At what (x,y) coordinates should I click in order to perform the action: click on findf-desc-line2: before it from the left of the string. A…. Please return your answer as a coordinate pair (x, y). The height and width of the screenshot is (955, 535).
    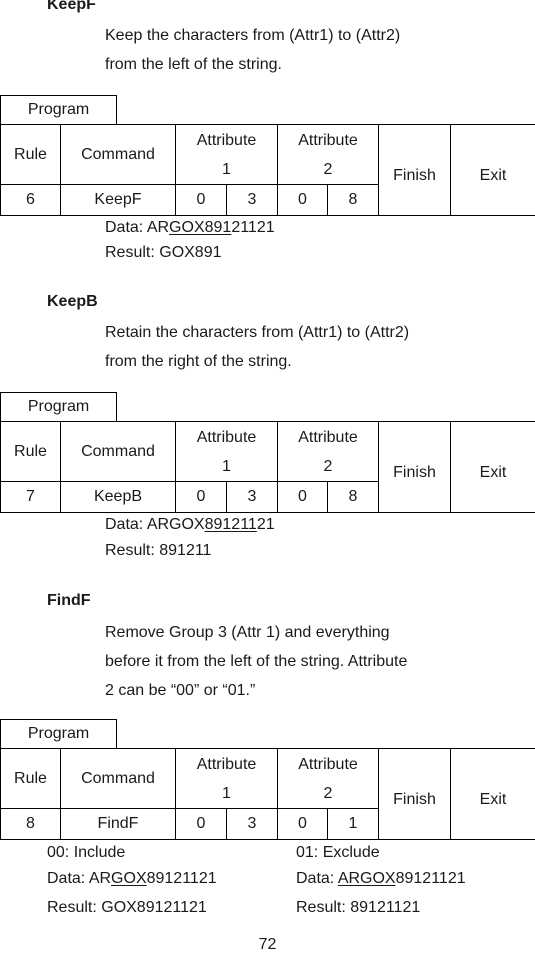
    Looking at the image, I should click on (256, 661).